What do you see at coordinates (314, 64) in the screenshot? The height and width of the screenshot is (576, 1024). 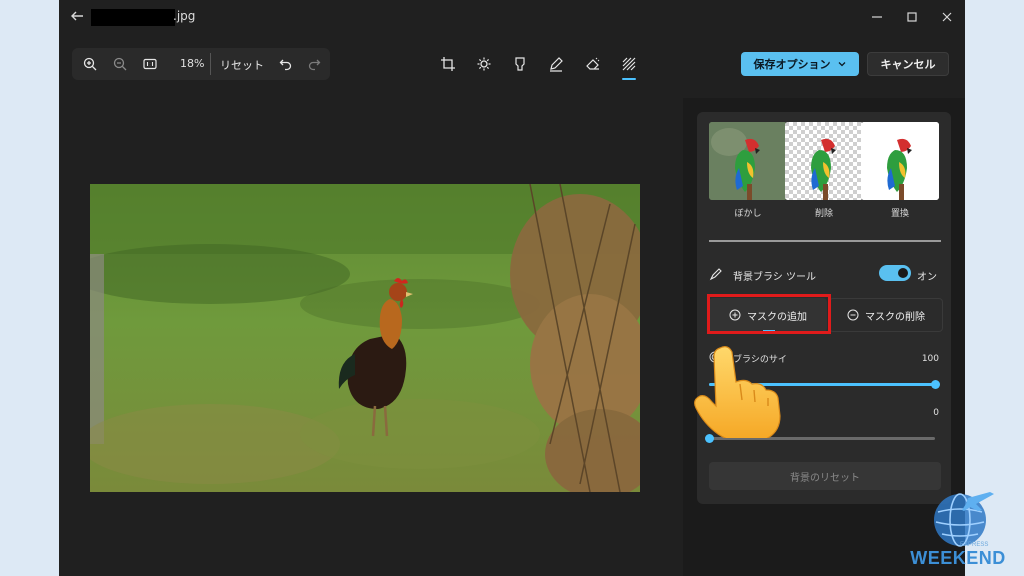 I see `redo-icon` at bounding box center [314, 64].